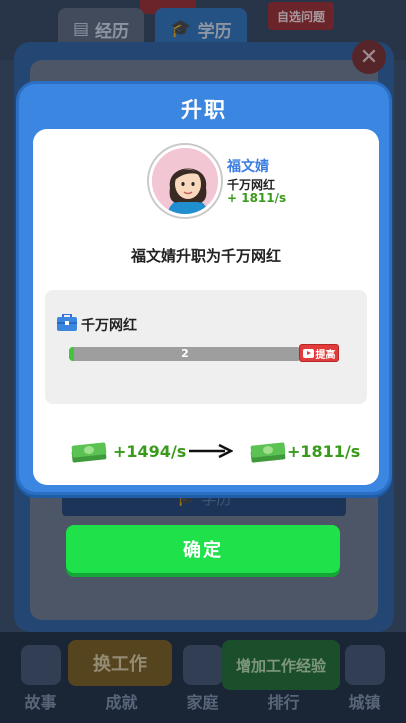 Image resolution: width=406 pixels, height=723 pixels. I want to click on promotion-text: 福文婧升职为千万网红, so click(205, 256).